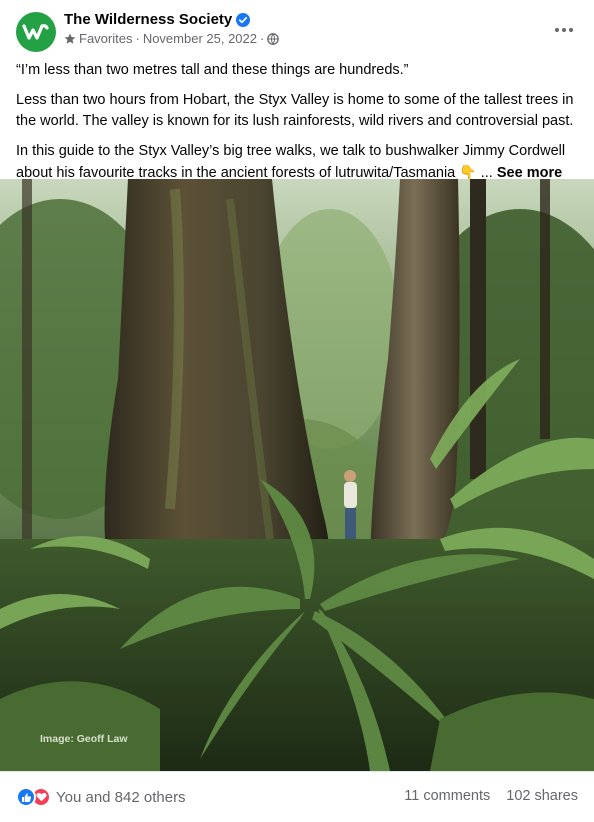  I want to click on star-icon, so click(70, 38).